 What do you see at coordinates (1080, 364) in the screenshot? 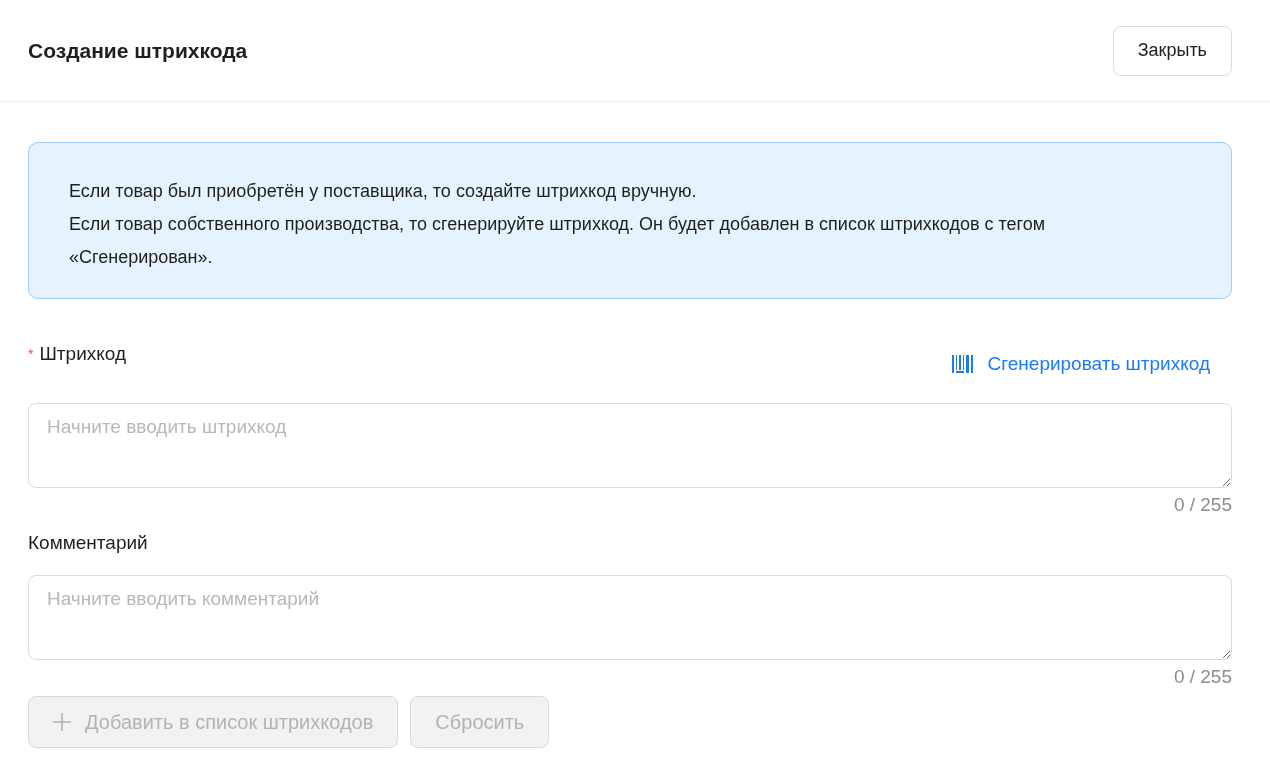
I see `generate-barcode-link: Сгенерировать штрихкод` at bounding box center [1080, 364].